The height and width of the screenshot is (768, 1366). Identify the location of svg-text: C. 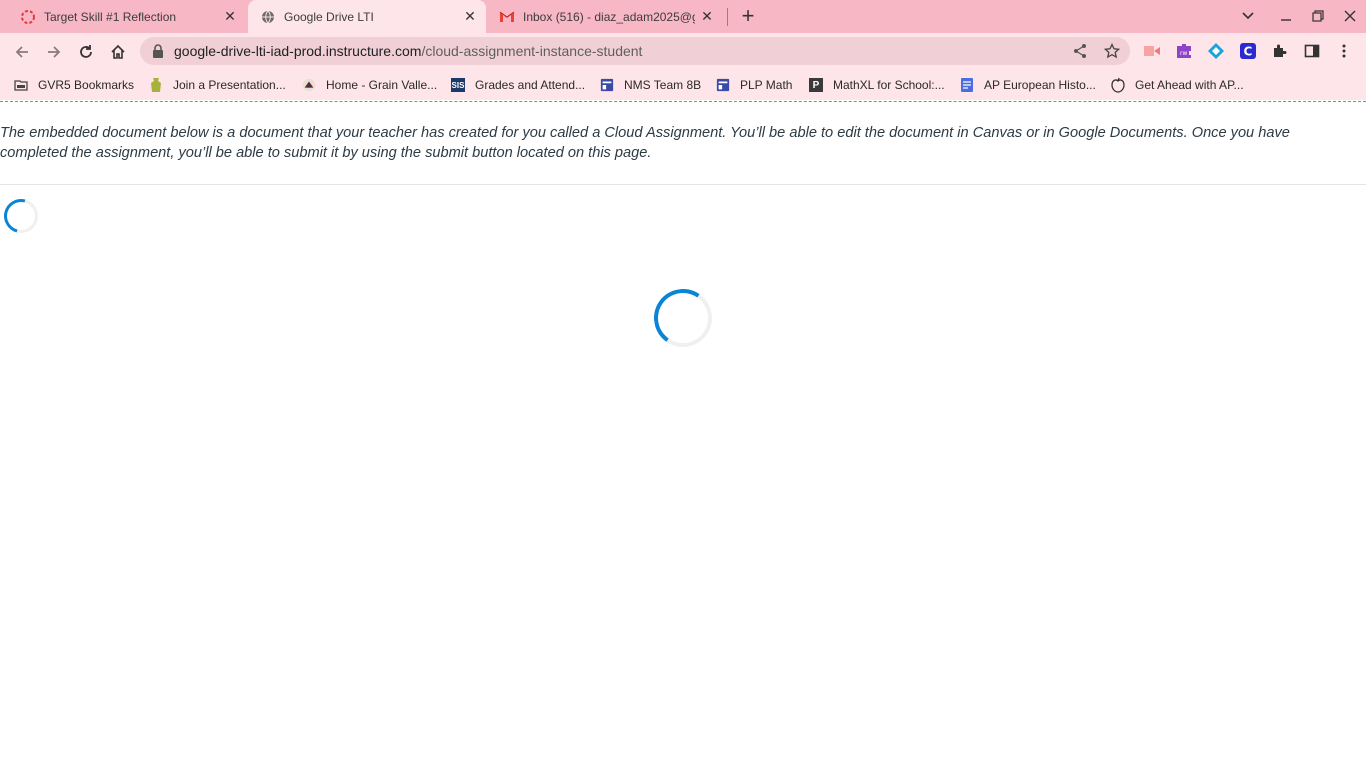
(1248, 52).